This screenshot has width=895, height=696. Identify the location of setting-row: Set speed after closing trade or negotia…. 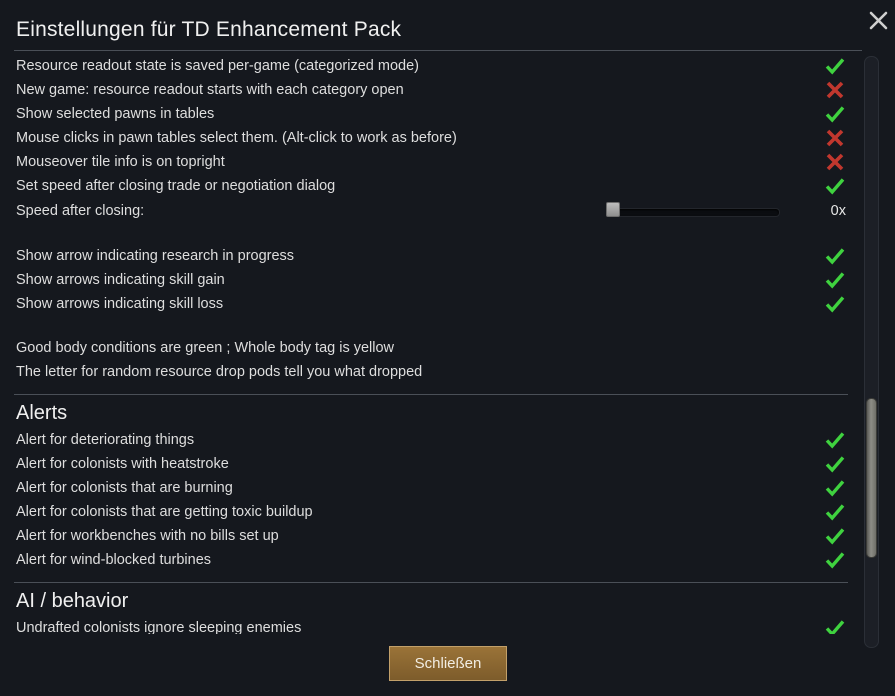
(431, 186).